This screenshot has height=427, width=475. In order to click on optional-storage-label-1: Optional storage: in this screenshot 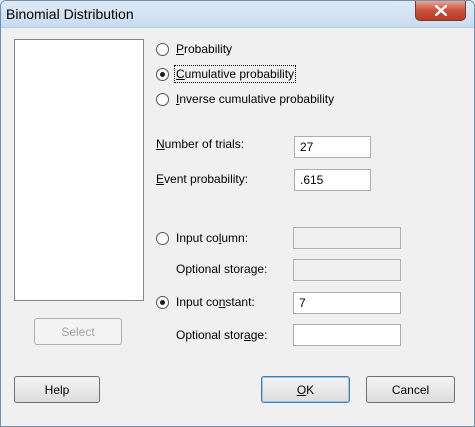, I will do `click(222, 269)`.